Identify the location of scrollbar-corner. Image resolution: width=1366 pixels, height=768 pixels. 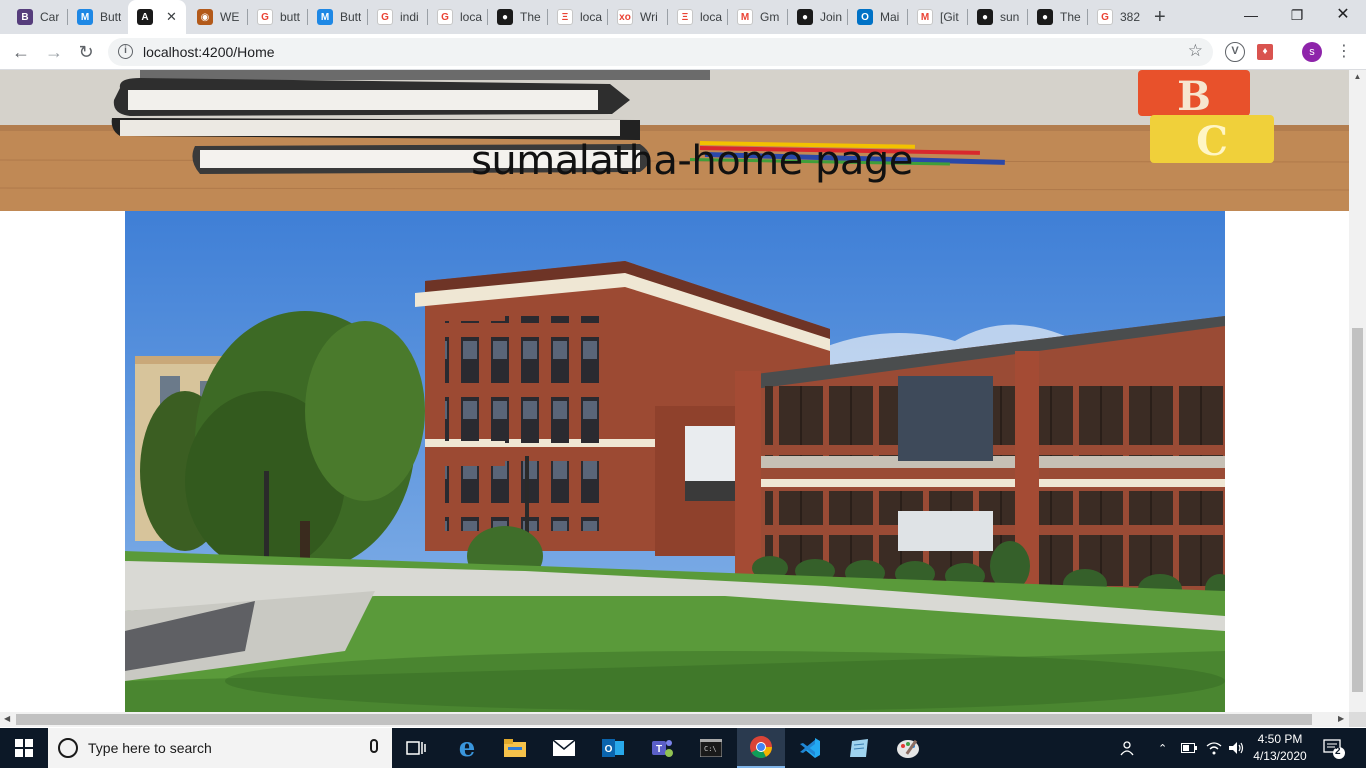
(1357, 719).